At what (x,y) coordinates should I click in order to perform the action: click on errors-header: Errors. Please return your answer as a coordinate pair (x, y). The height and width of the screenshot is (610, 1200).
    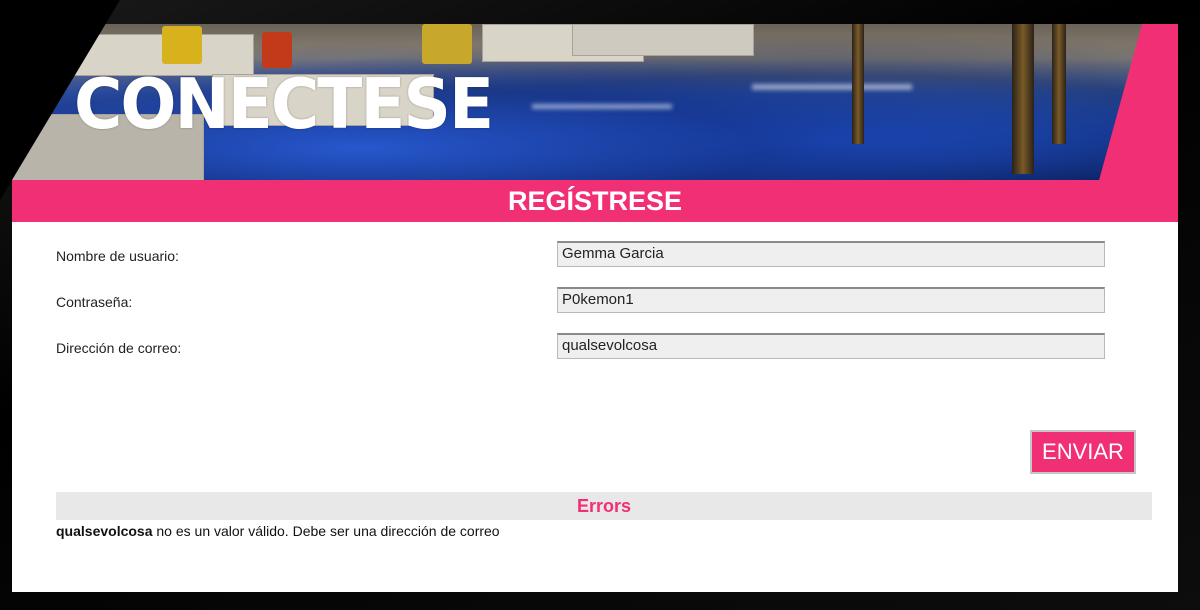
    Looking at the image, I should click on (604, 506).